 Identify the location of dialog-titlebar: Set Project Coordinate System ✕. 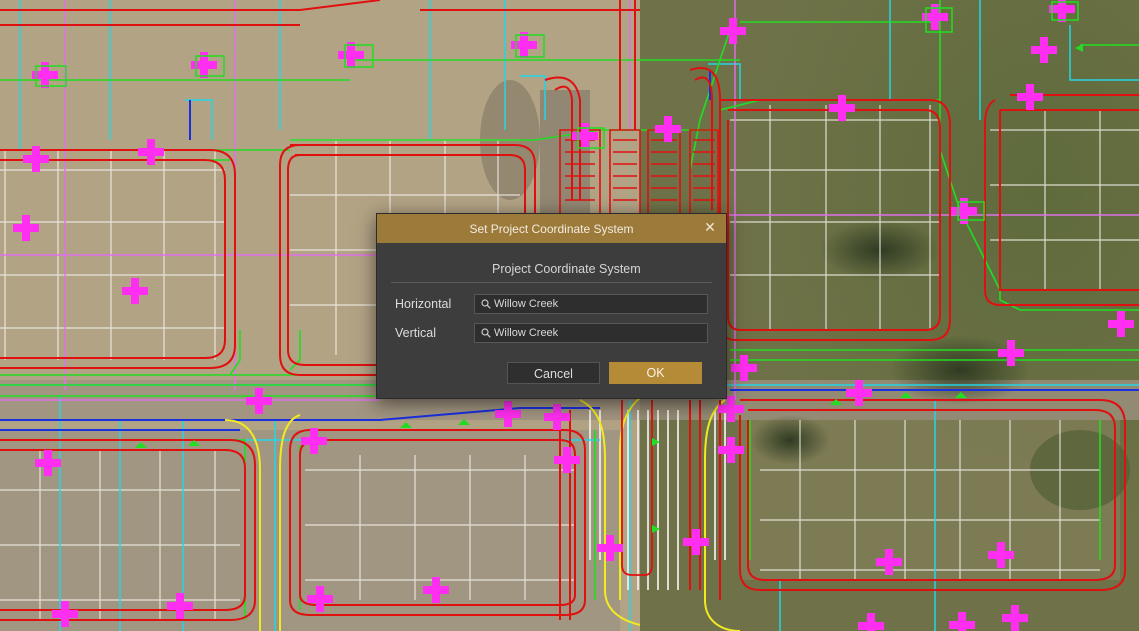
(551, 228).